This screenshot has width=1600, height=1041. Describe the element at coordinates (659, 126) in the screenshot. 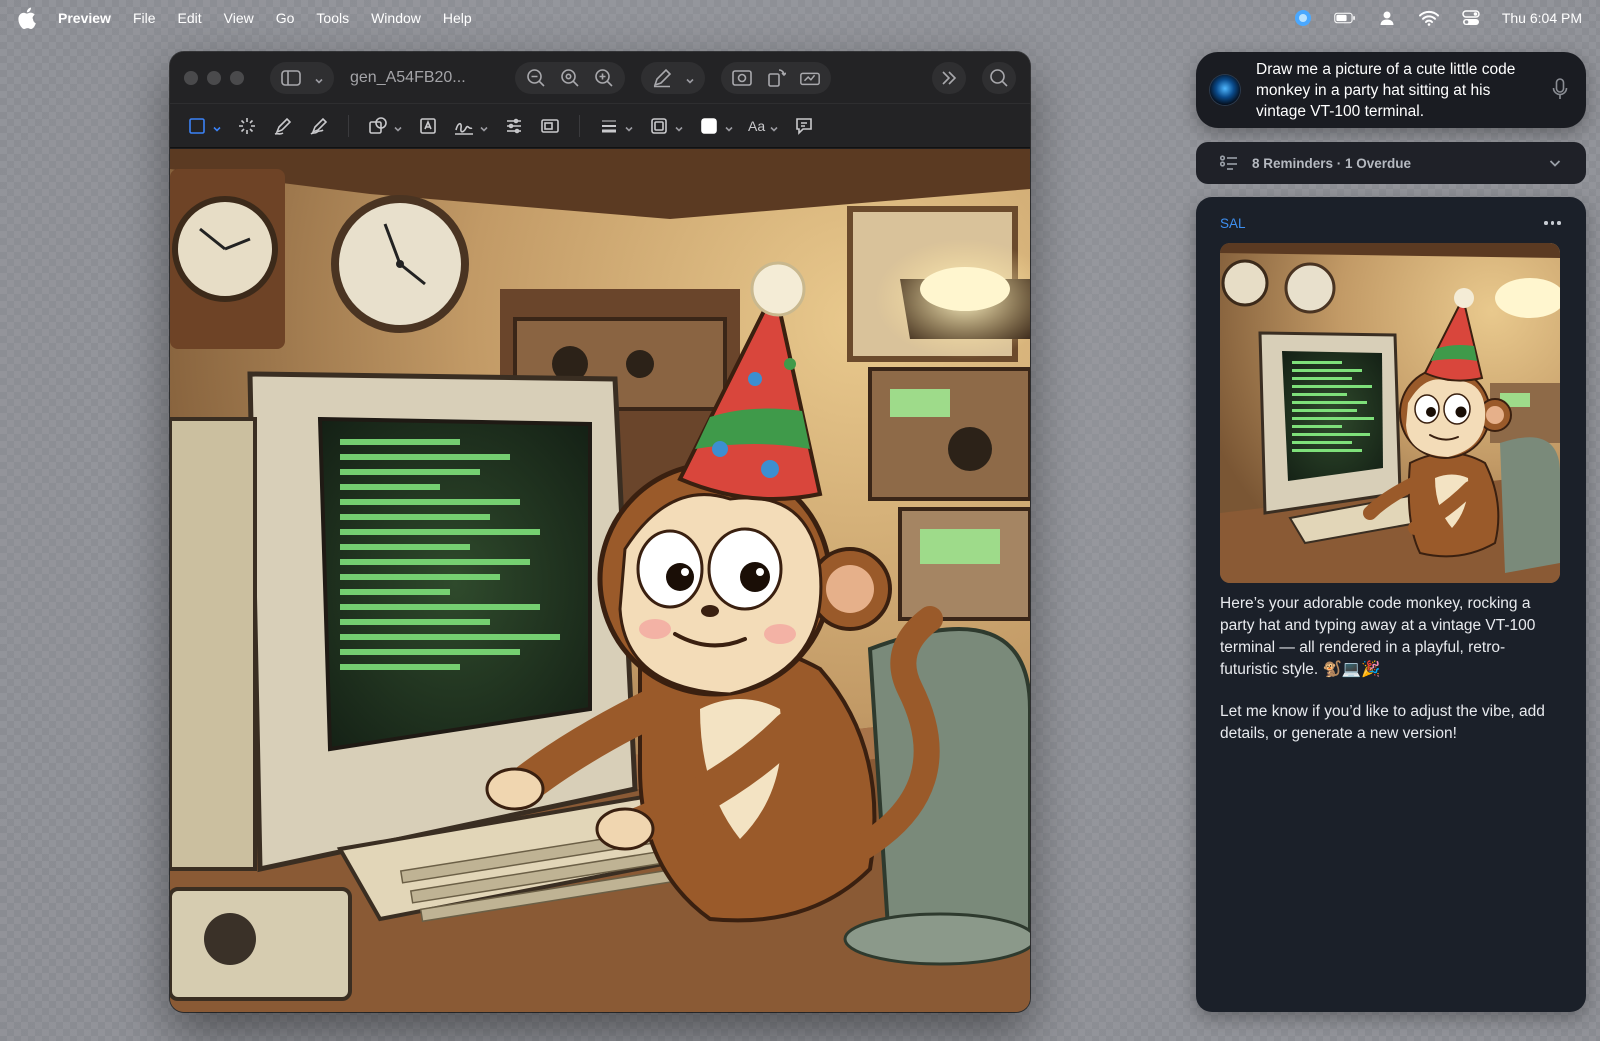

I see `border-color-icon` at that location.